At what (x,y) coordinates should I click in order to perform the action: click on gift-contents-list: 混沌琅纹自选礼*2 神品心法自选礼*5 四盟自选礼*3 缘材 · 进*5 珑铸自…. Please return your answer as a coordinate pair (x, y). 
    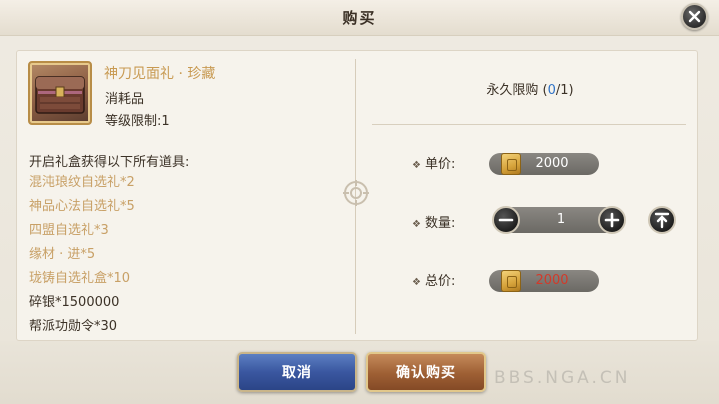
    Looking at the image, I should click on (82, 257).